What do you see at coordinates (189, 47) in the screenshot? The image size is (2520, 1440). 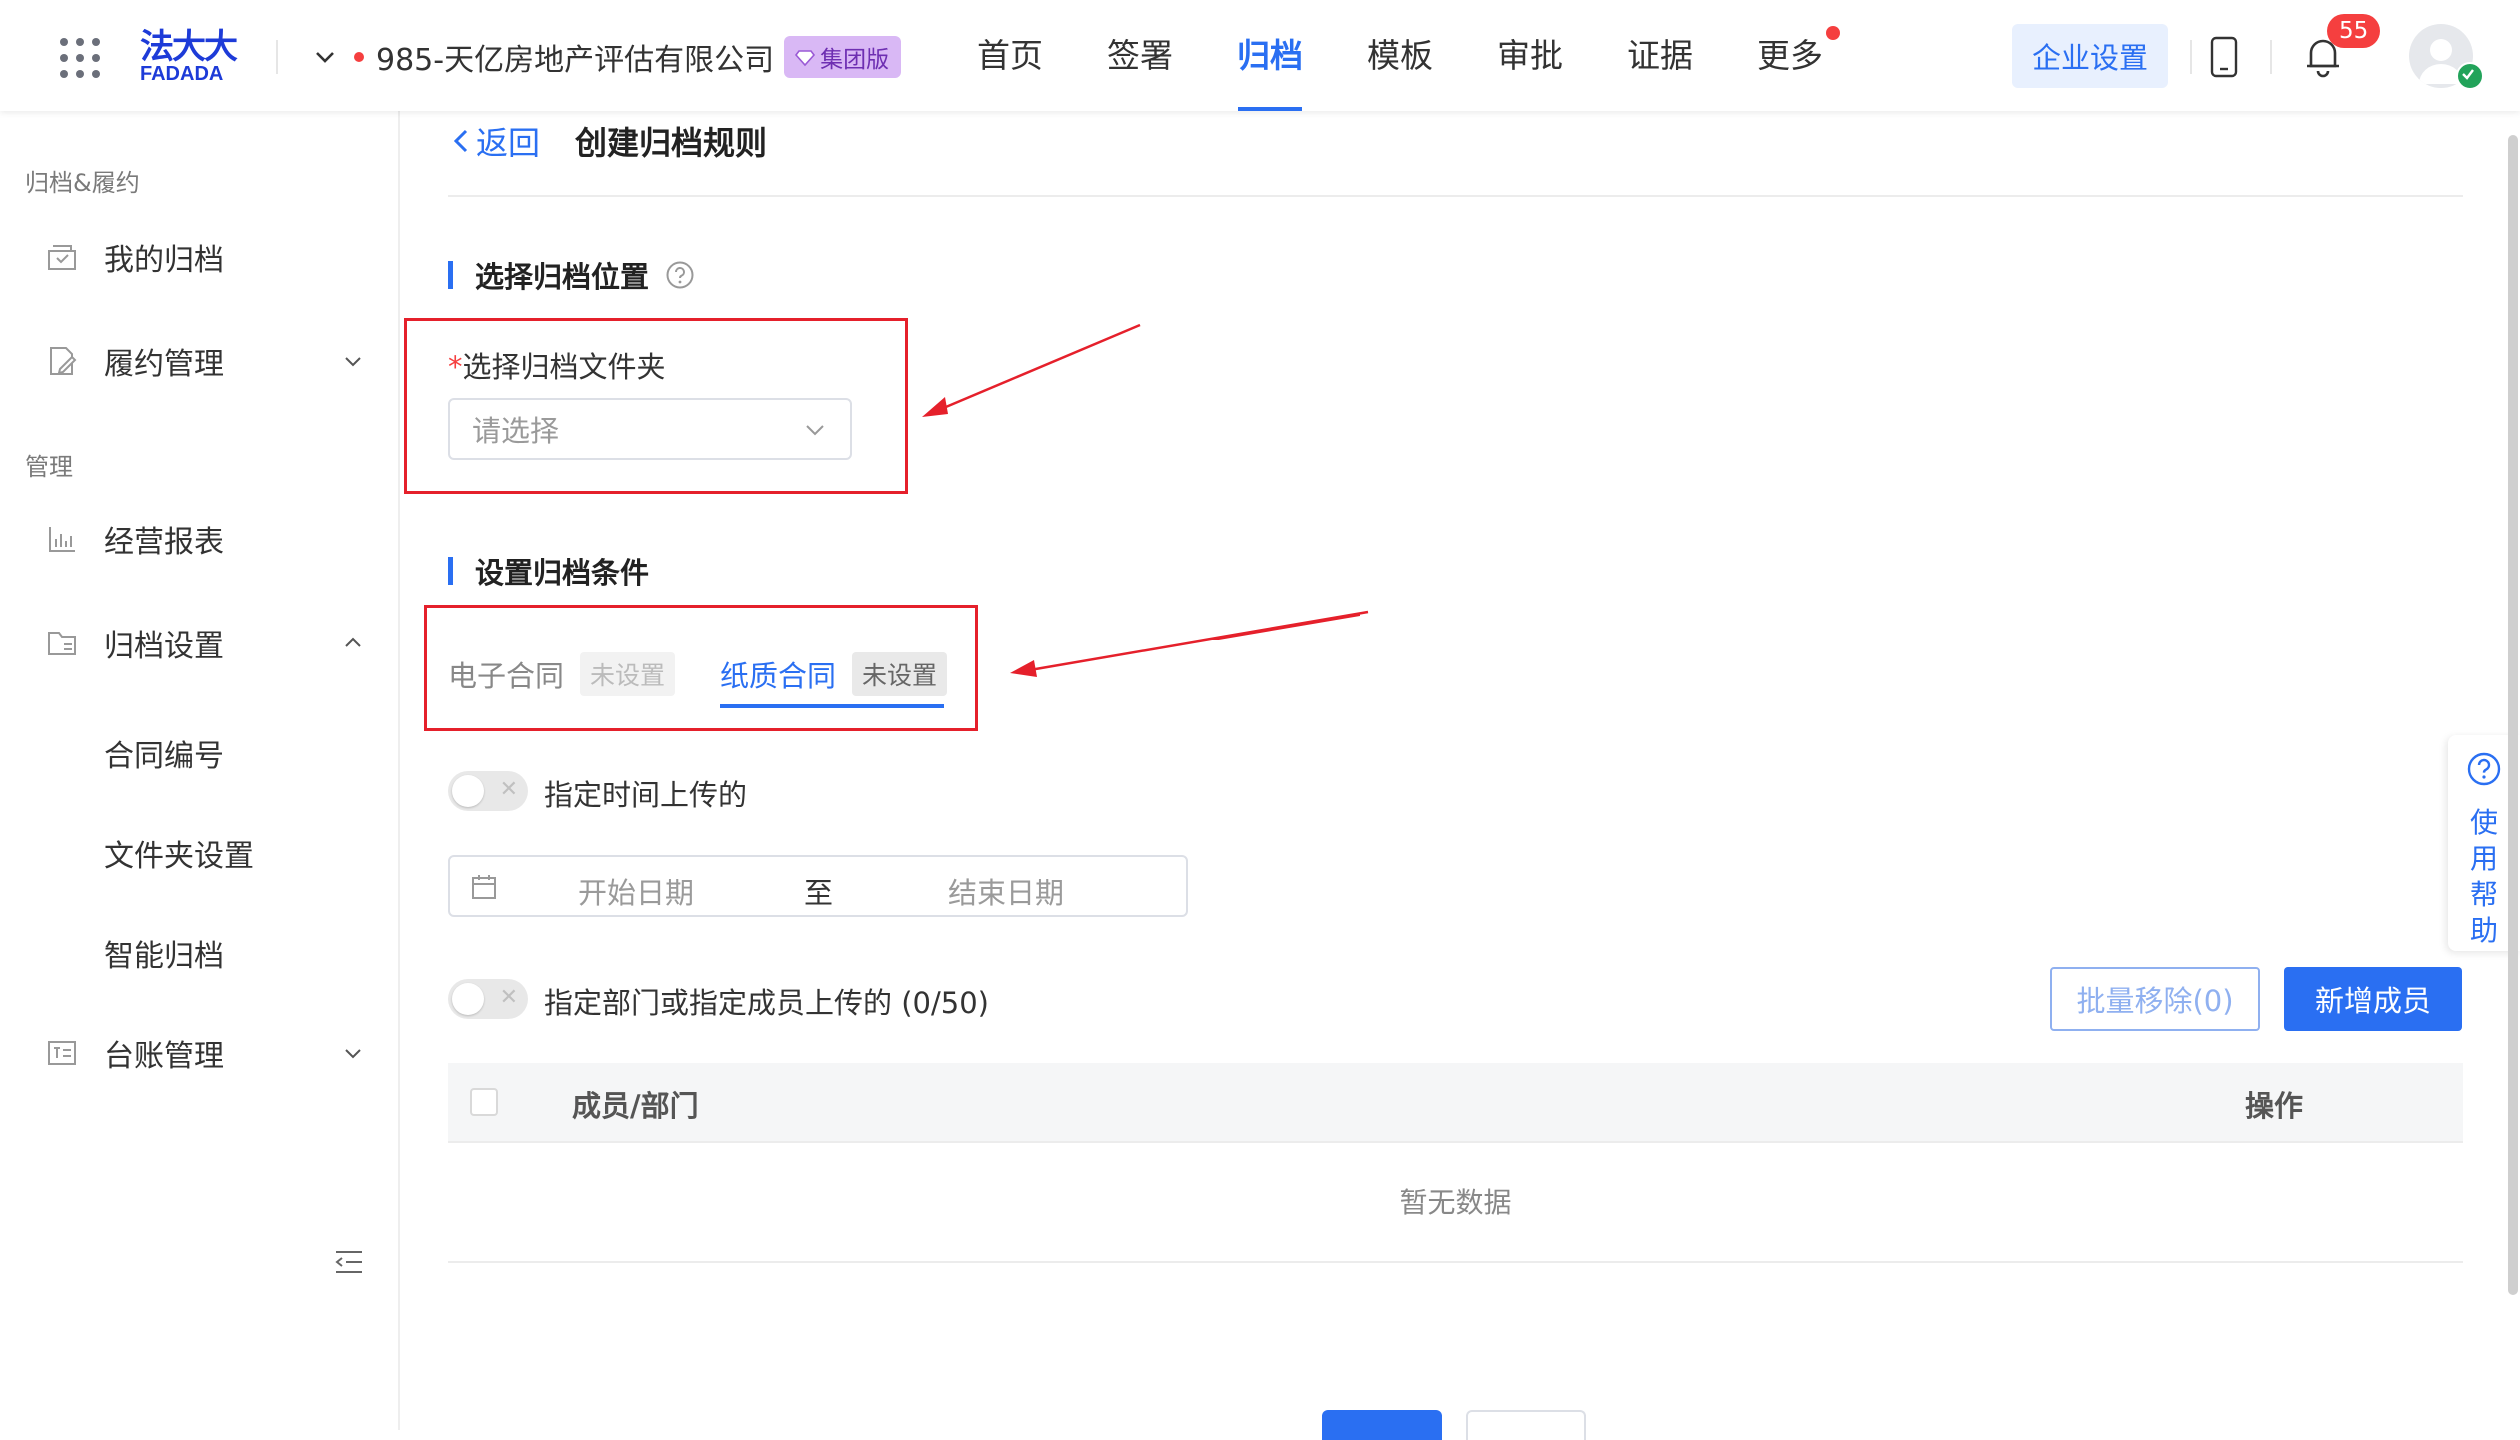 I see `logo-text-cn: 法大大` at bounding box center [189, 47].